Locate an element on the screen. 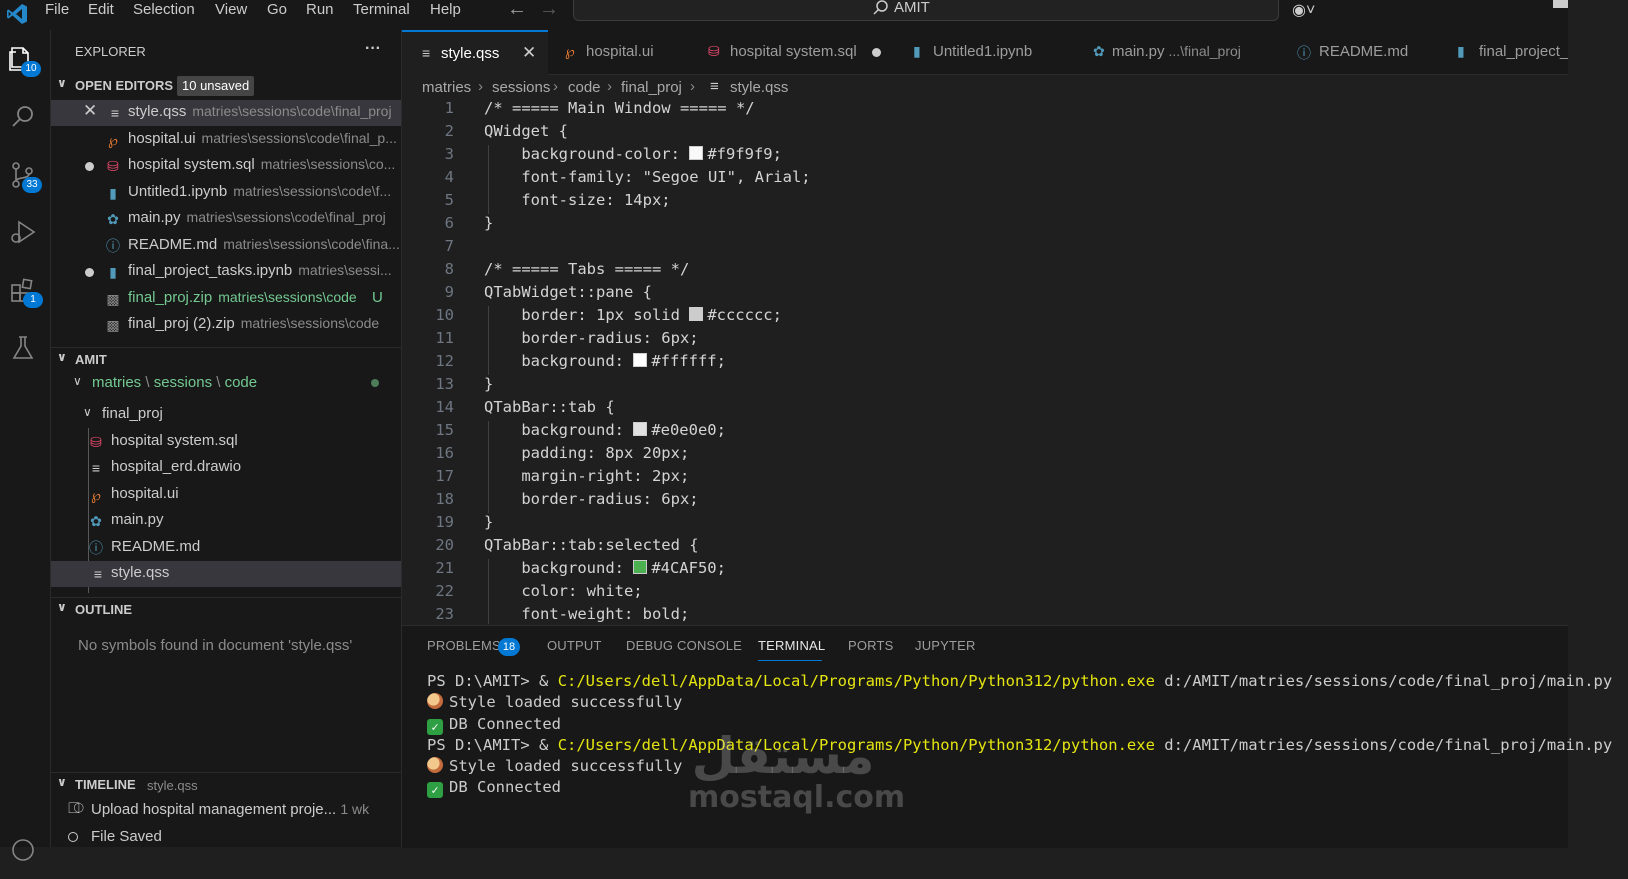 Image resolution: width=1628 pixels, height=879 pixels. tab-readme: ⓘ README.md is located at coordinates (1361, 52).